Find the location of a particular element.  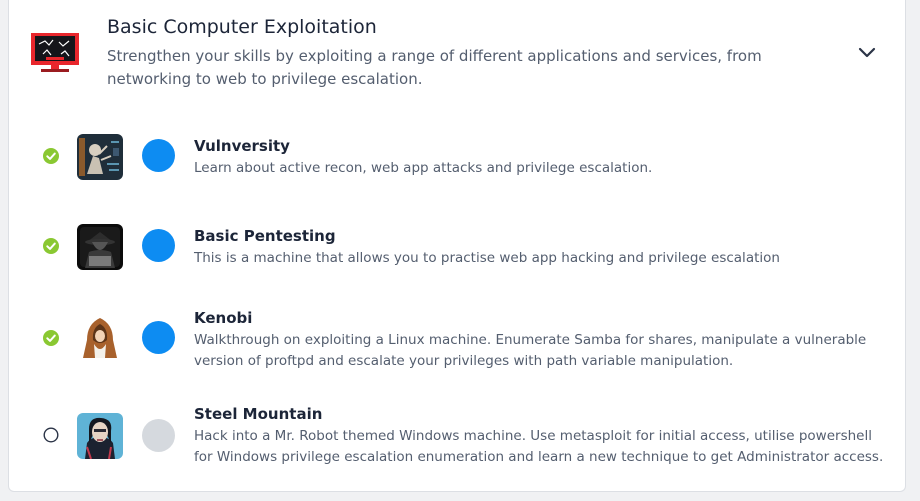

mr-robot-room-icon is located at coordinates (100, 436).